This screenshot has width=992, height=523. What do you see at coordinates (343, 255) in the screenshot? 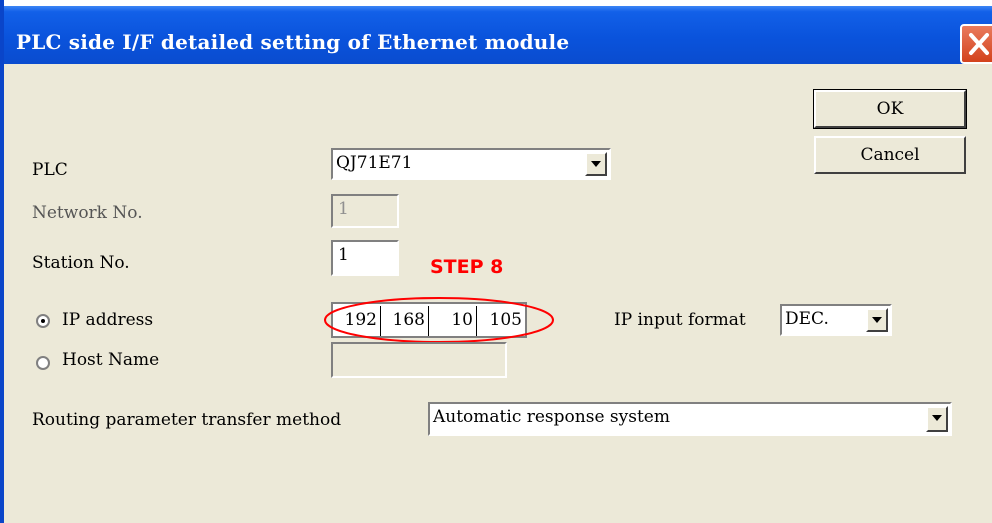
I see `station-no-value: 1` at bounding box center [343, 255].